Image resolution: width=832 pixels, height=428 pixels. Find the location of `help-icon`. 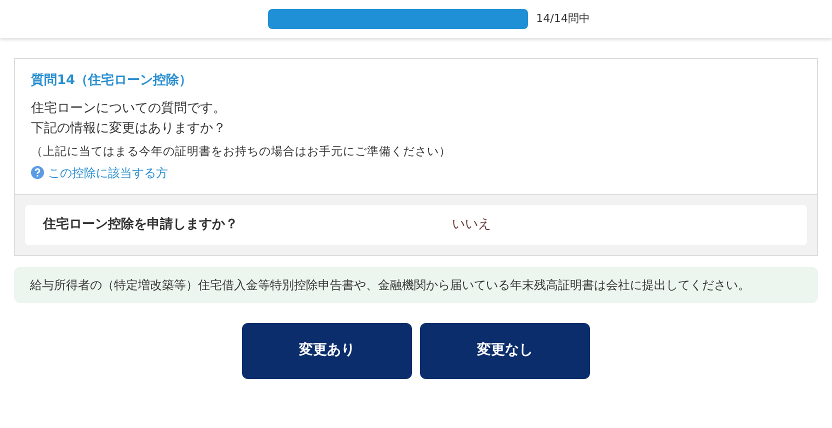

help-icon is located at coordinates (37, 173).